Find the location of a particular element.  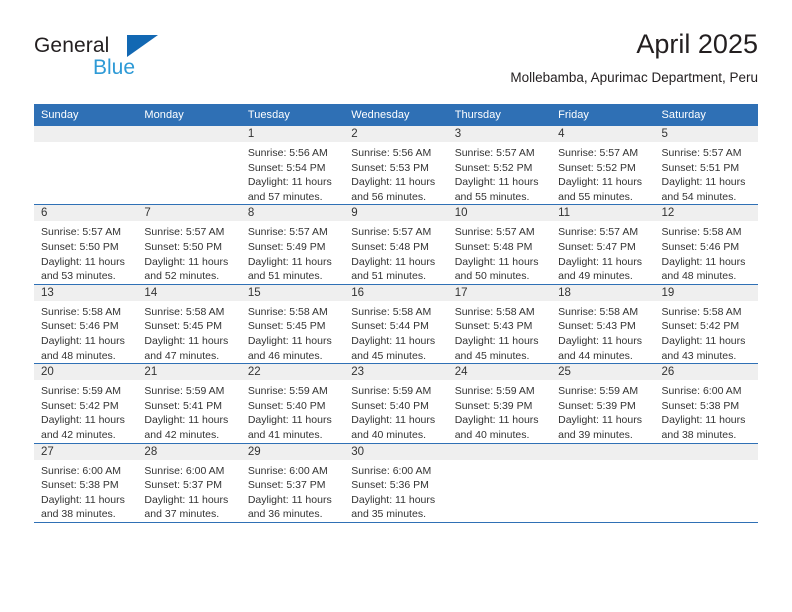

sunset-text: Sunset: 5:54 PM is located at coordinates (286, 167).